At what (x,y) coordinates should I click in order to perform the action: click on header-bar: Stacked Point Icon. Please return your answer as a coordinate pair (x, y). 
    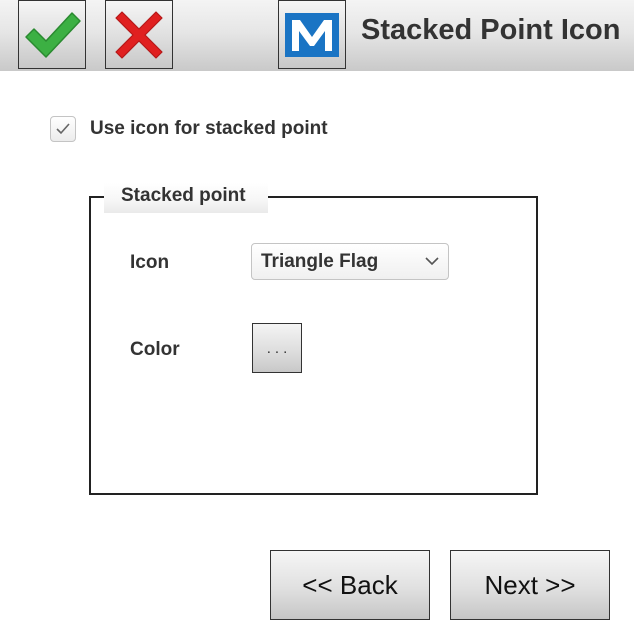
    Looking at the image, I should click on (317, 35).